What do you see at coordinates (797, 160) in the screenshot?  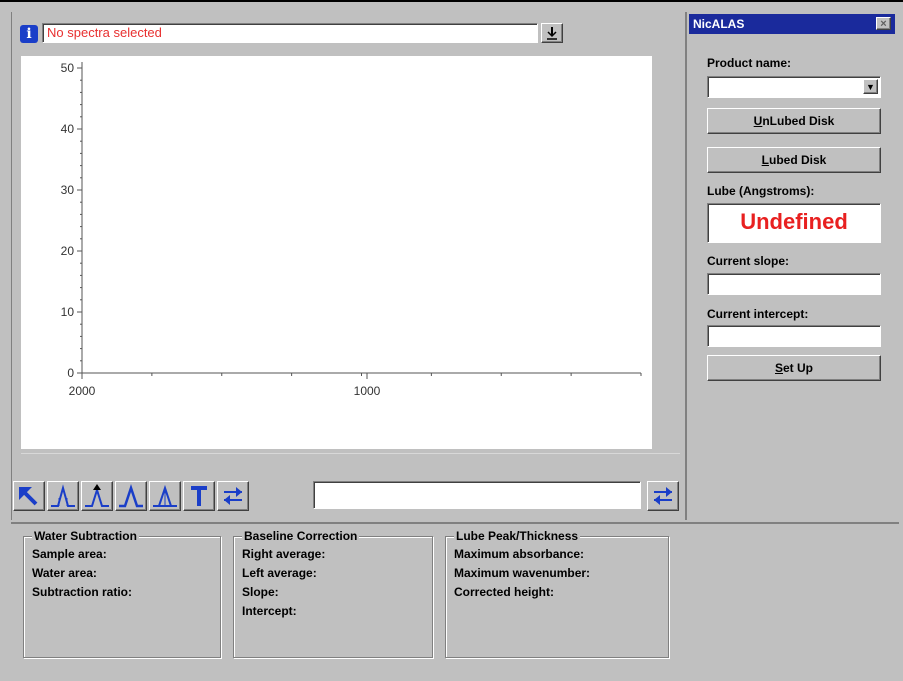 I see `button-label: ubed Disk` at bounding box center [797, 160].